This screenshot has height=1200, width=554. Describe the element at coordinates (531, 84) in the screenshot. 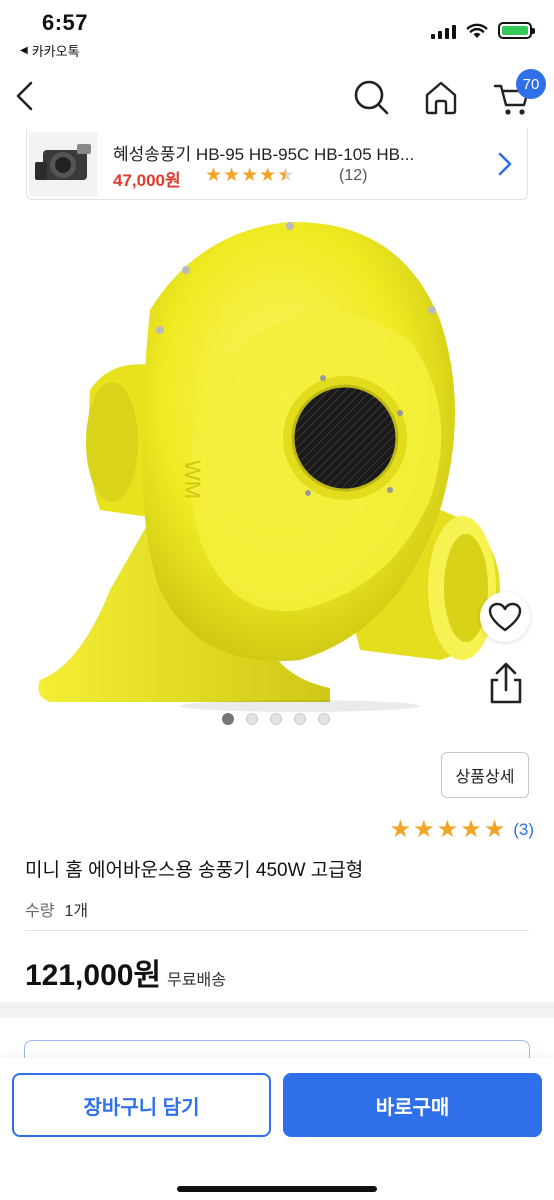

I see `cart-count-badge: 70` at that location.